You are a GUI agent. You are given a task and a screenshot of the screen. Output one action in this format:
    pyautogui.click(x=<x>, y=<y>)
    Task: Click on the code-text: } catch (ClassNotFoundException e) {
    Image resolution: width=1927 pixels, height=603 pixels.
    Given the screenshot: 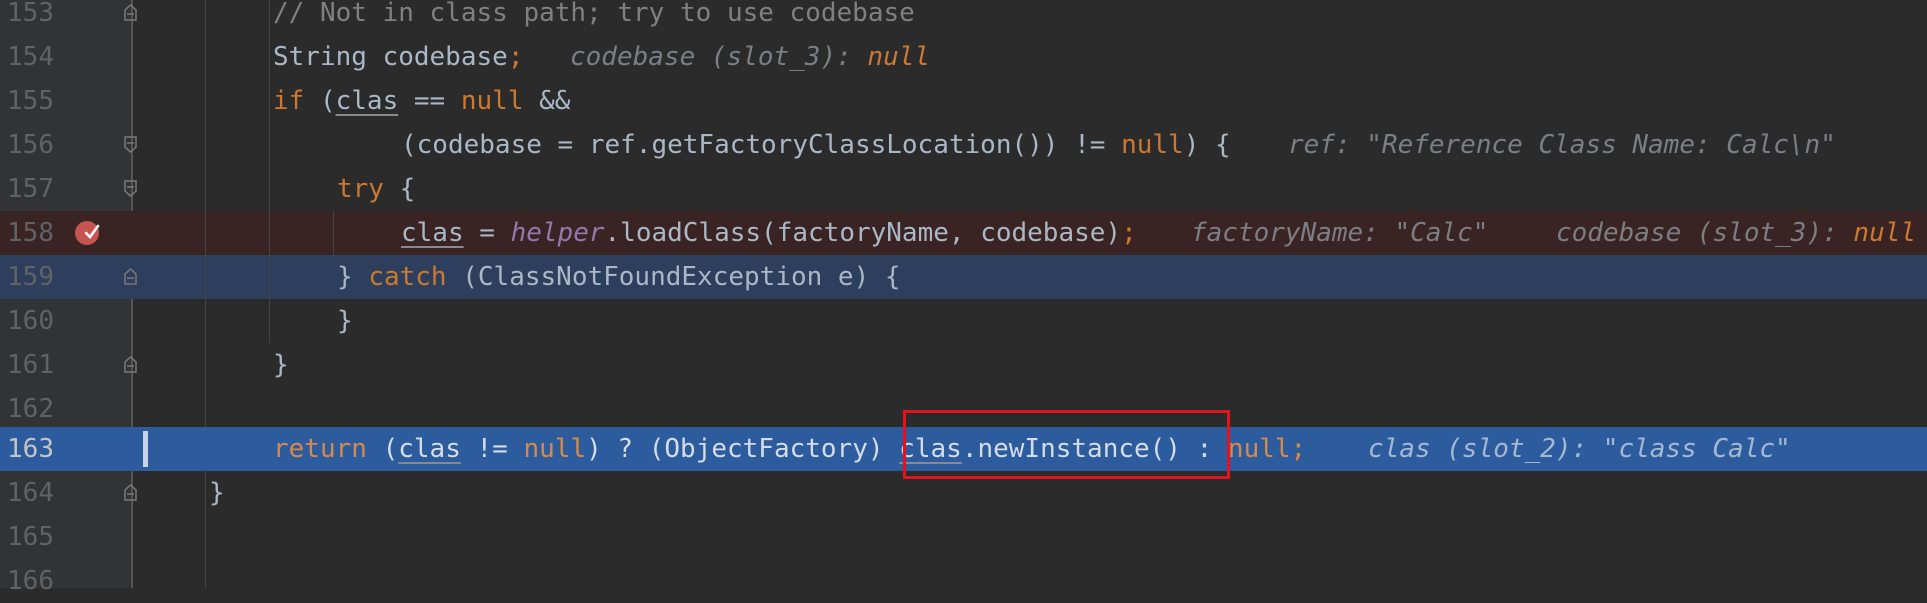 What is the action you would take?
    pyautogui.click(x=619, y=277)
    